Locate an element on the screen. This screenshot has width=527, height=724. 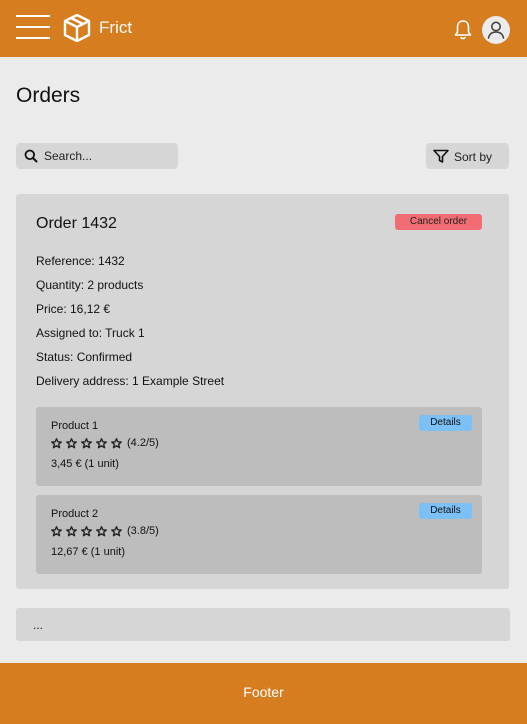
order-reference: Reference: 1432 is located at coordinates (80, 261).